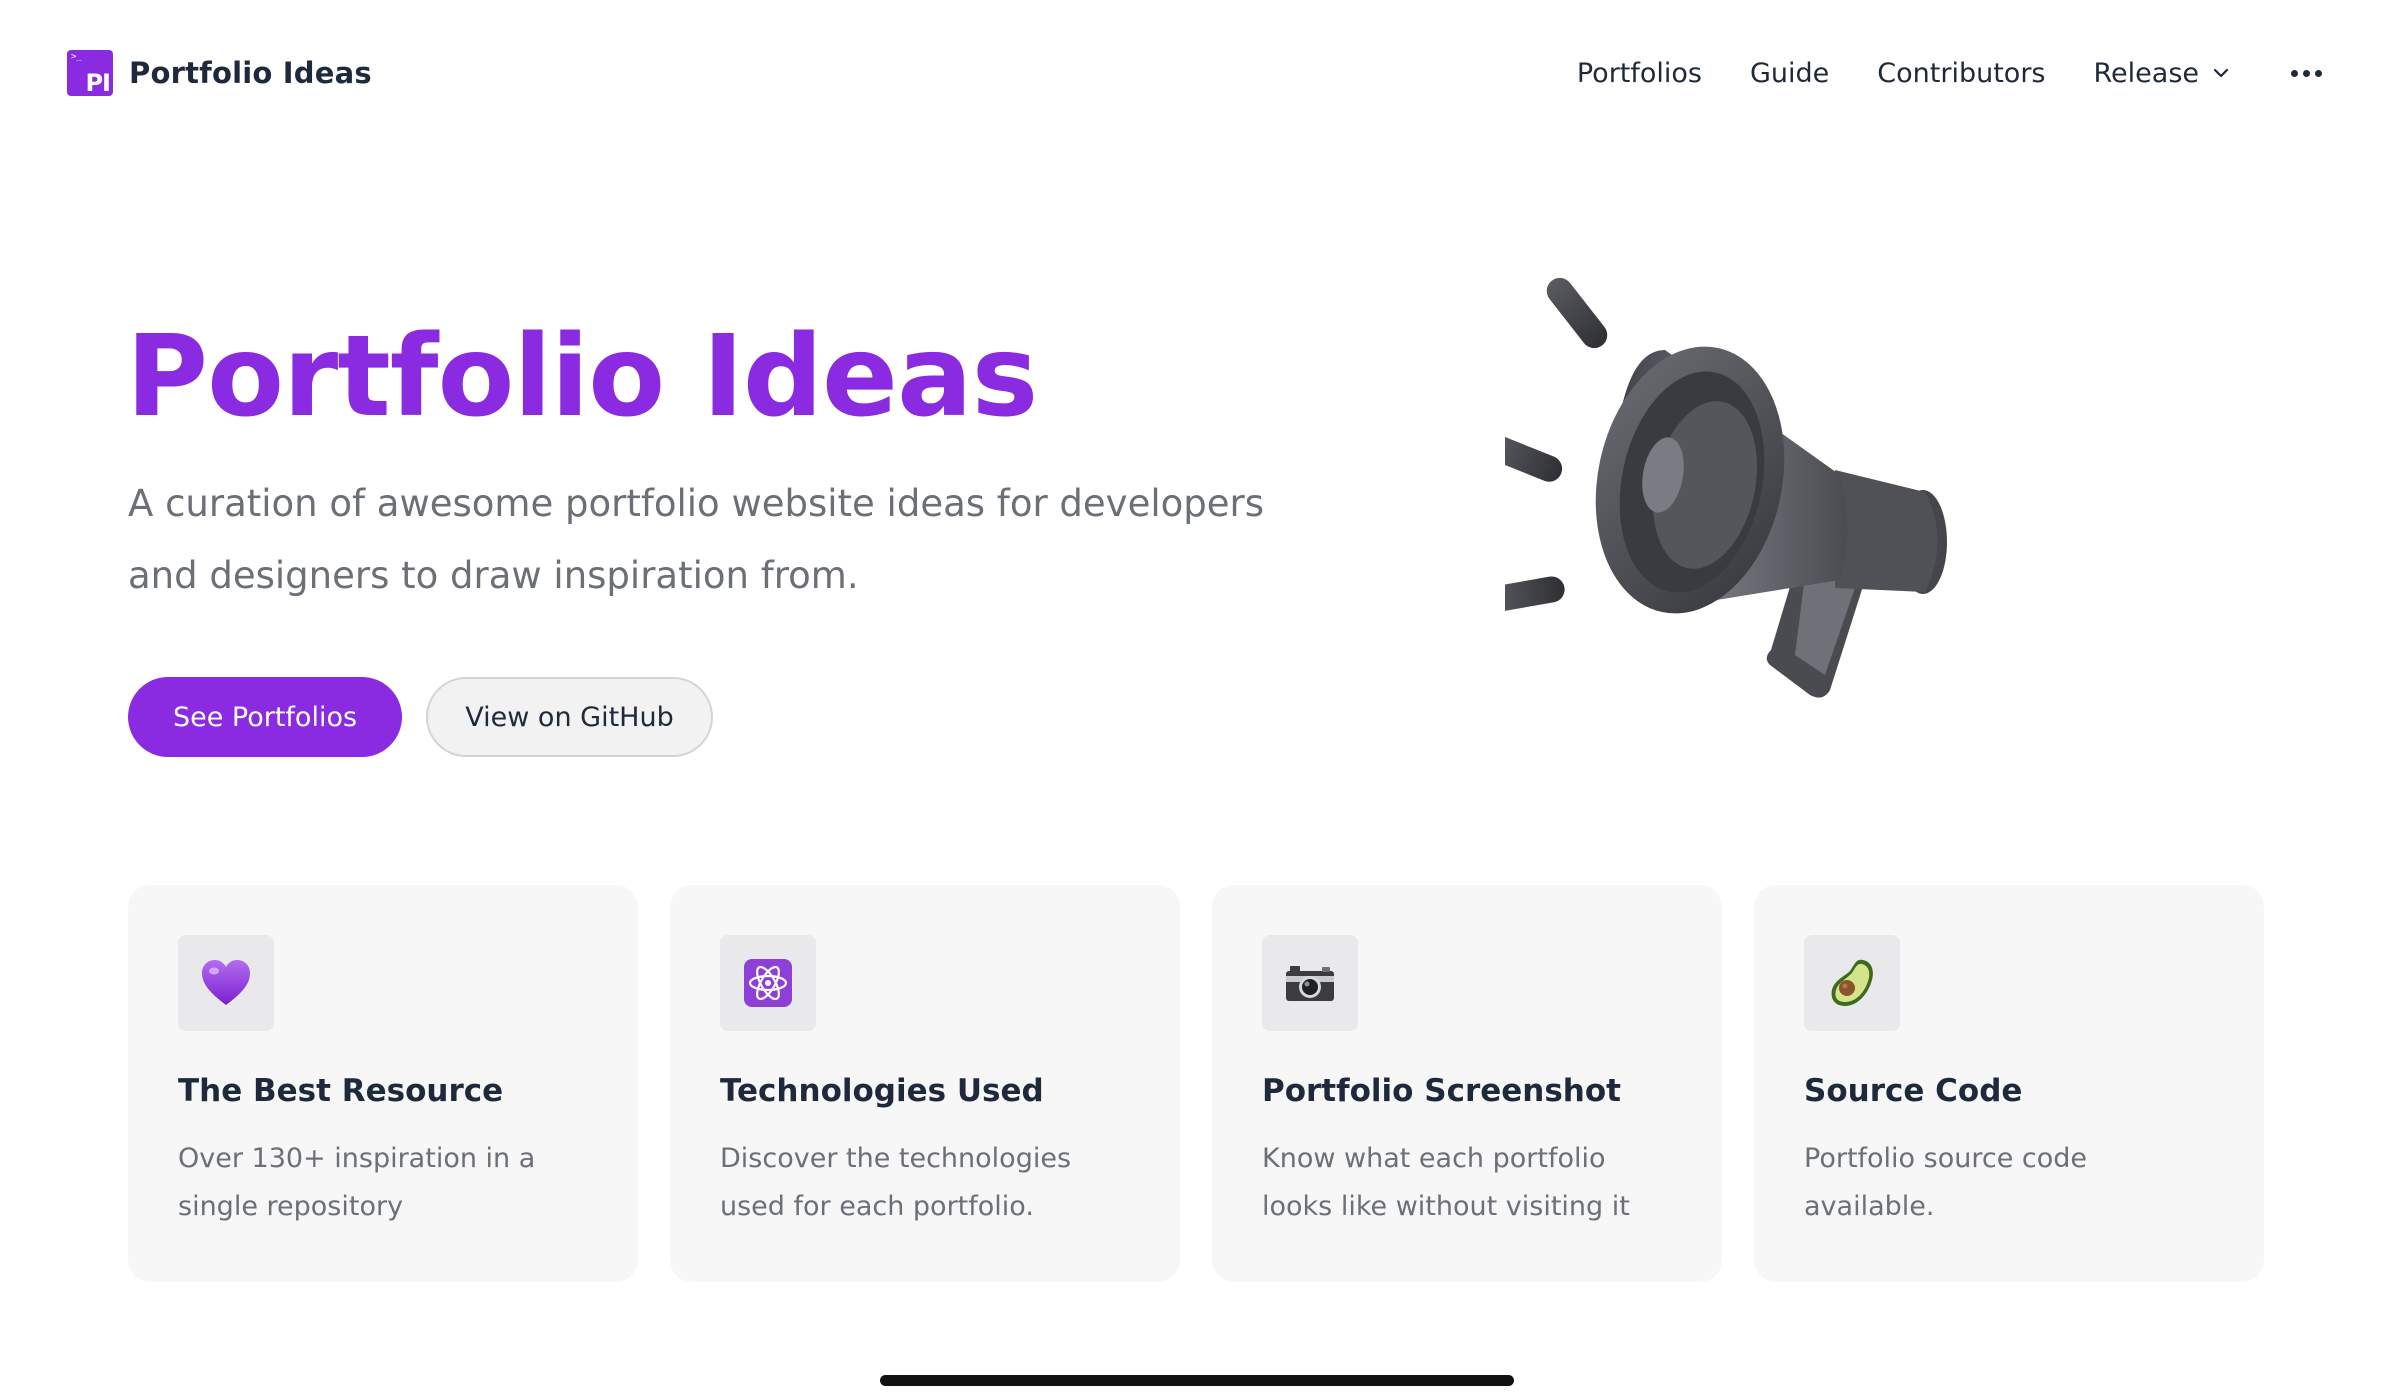 The width and height of the screenshot is (2388, 1400). I want to click on atom-icon, so click(768, 983).